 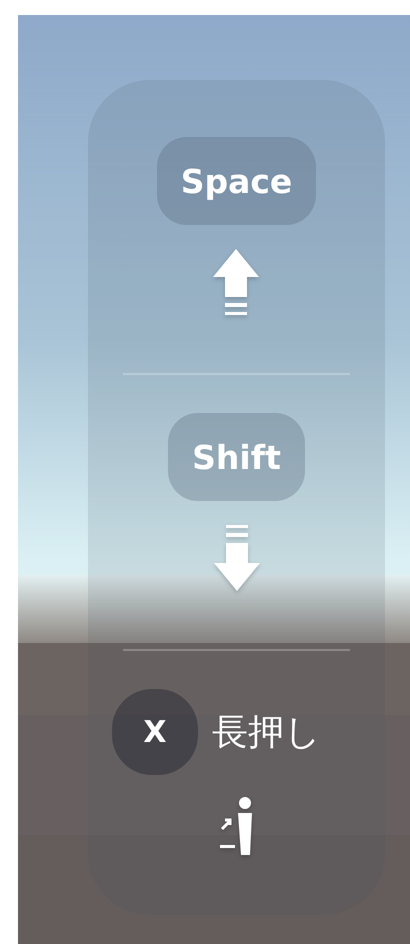 I want to click on key-label: Shift, so click(x=236, y=457).